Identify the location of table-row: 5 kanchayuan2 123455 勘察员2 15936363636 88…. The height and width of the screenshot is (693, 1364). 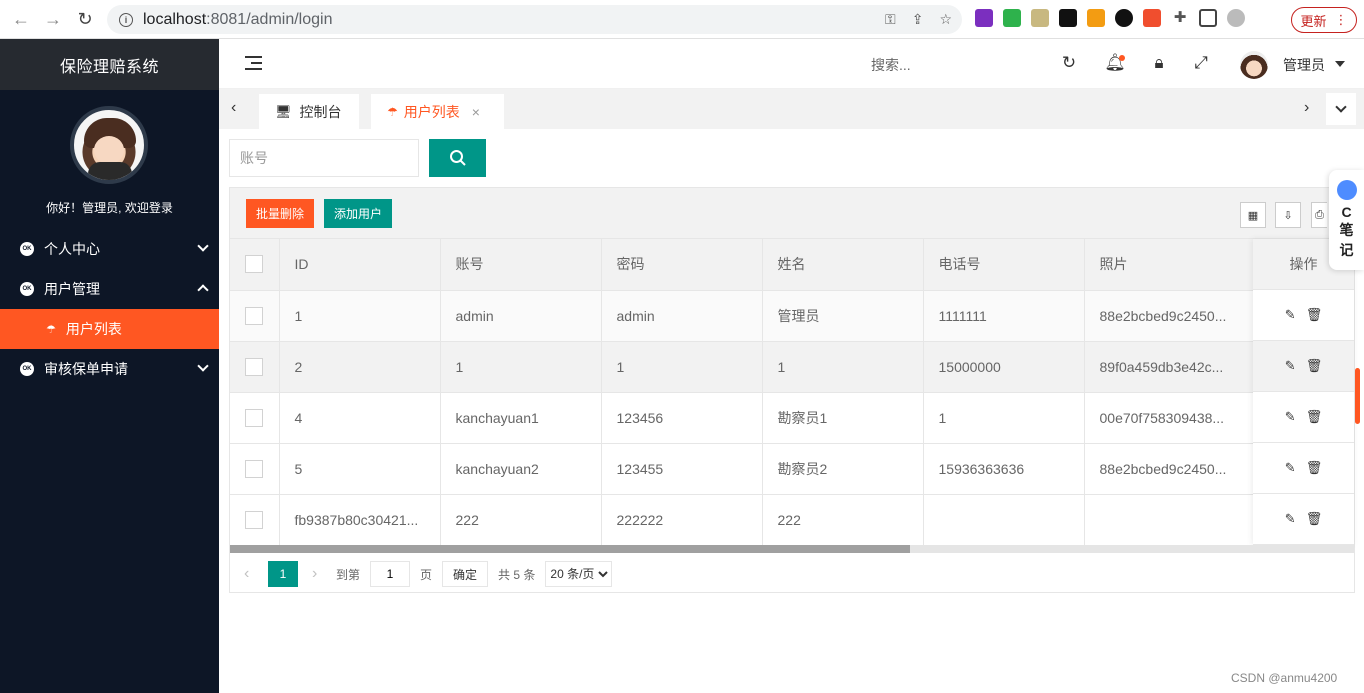
(792, 469).